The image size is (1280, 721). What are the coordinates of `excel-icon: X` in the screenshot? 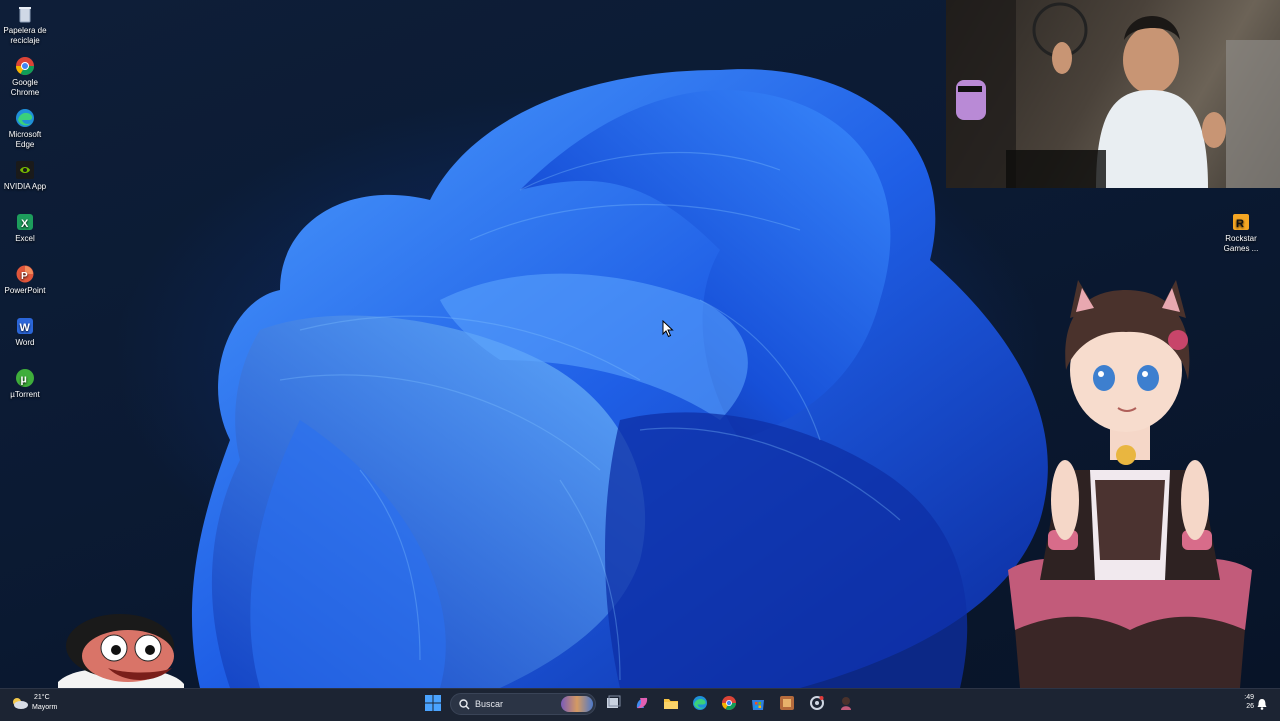 It's located at (25, 222).